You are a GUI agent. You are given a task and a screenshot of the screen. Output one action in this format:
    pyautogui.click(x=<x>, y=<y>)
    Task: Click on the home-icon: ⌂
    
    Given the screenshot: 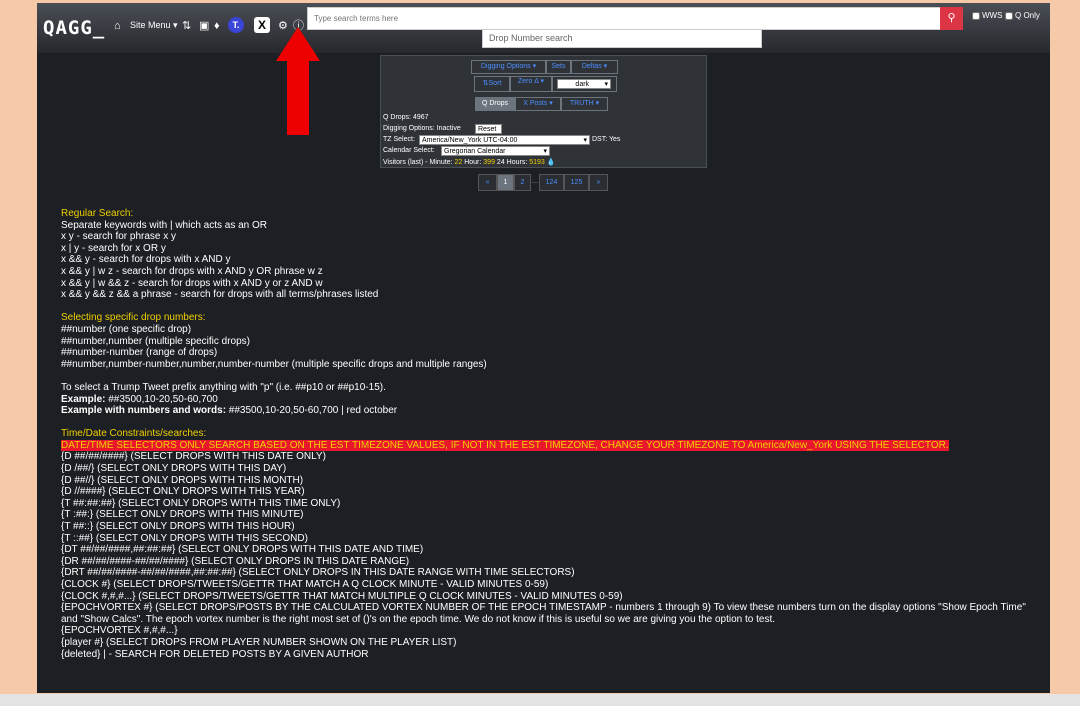 What is the action you would take?
    pyautogui.click(x=117, y=26)
    